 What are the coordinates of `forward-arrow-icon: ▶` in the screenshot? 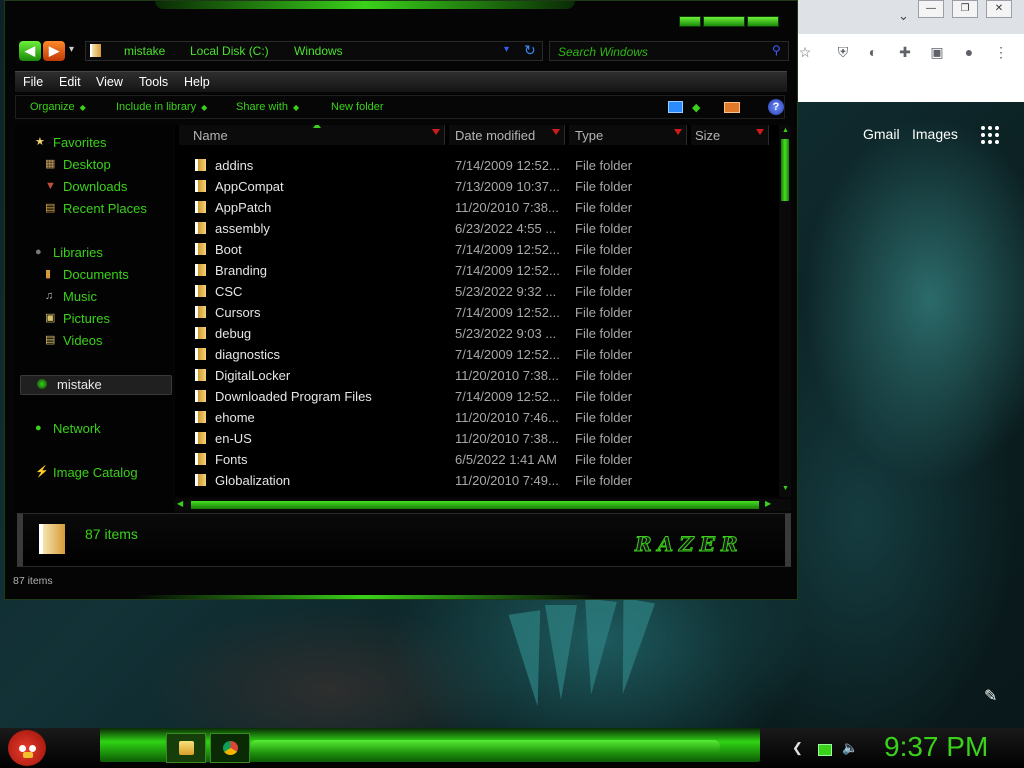 It's located at (54, 51).